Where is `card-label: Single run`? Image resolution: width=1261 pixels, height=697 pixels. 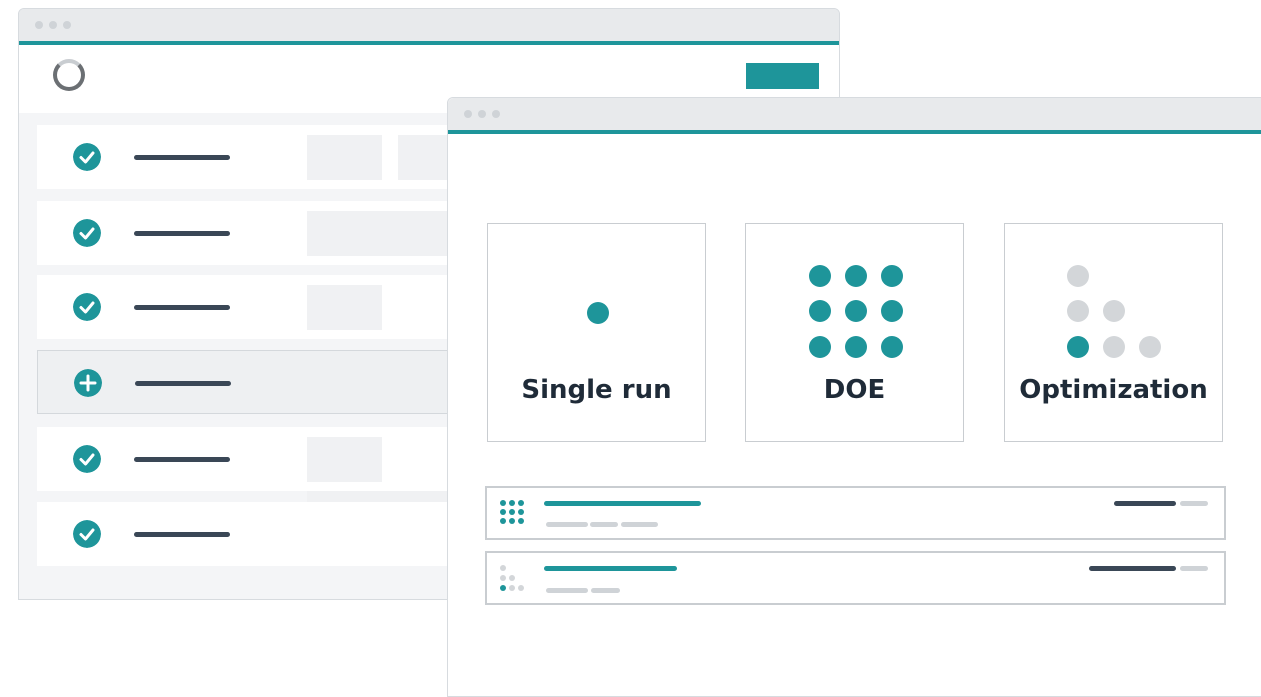 card-label: Single run is located at coordinates (596, 390).